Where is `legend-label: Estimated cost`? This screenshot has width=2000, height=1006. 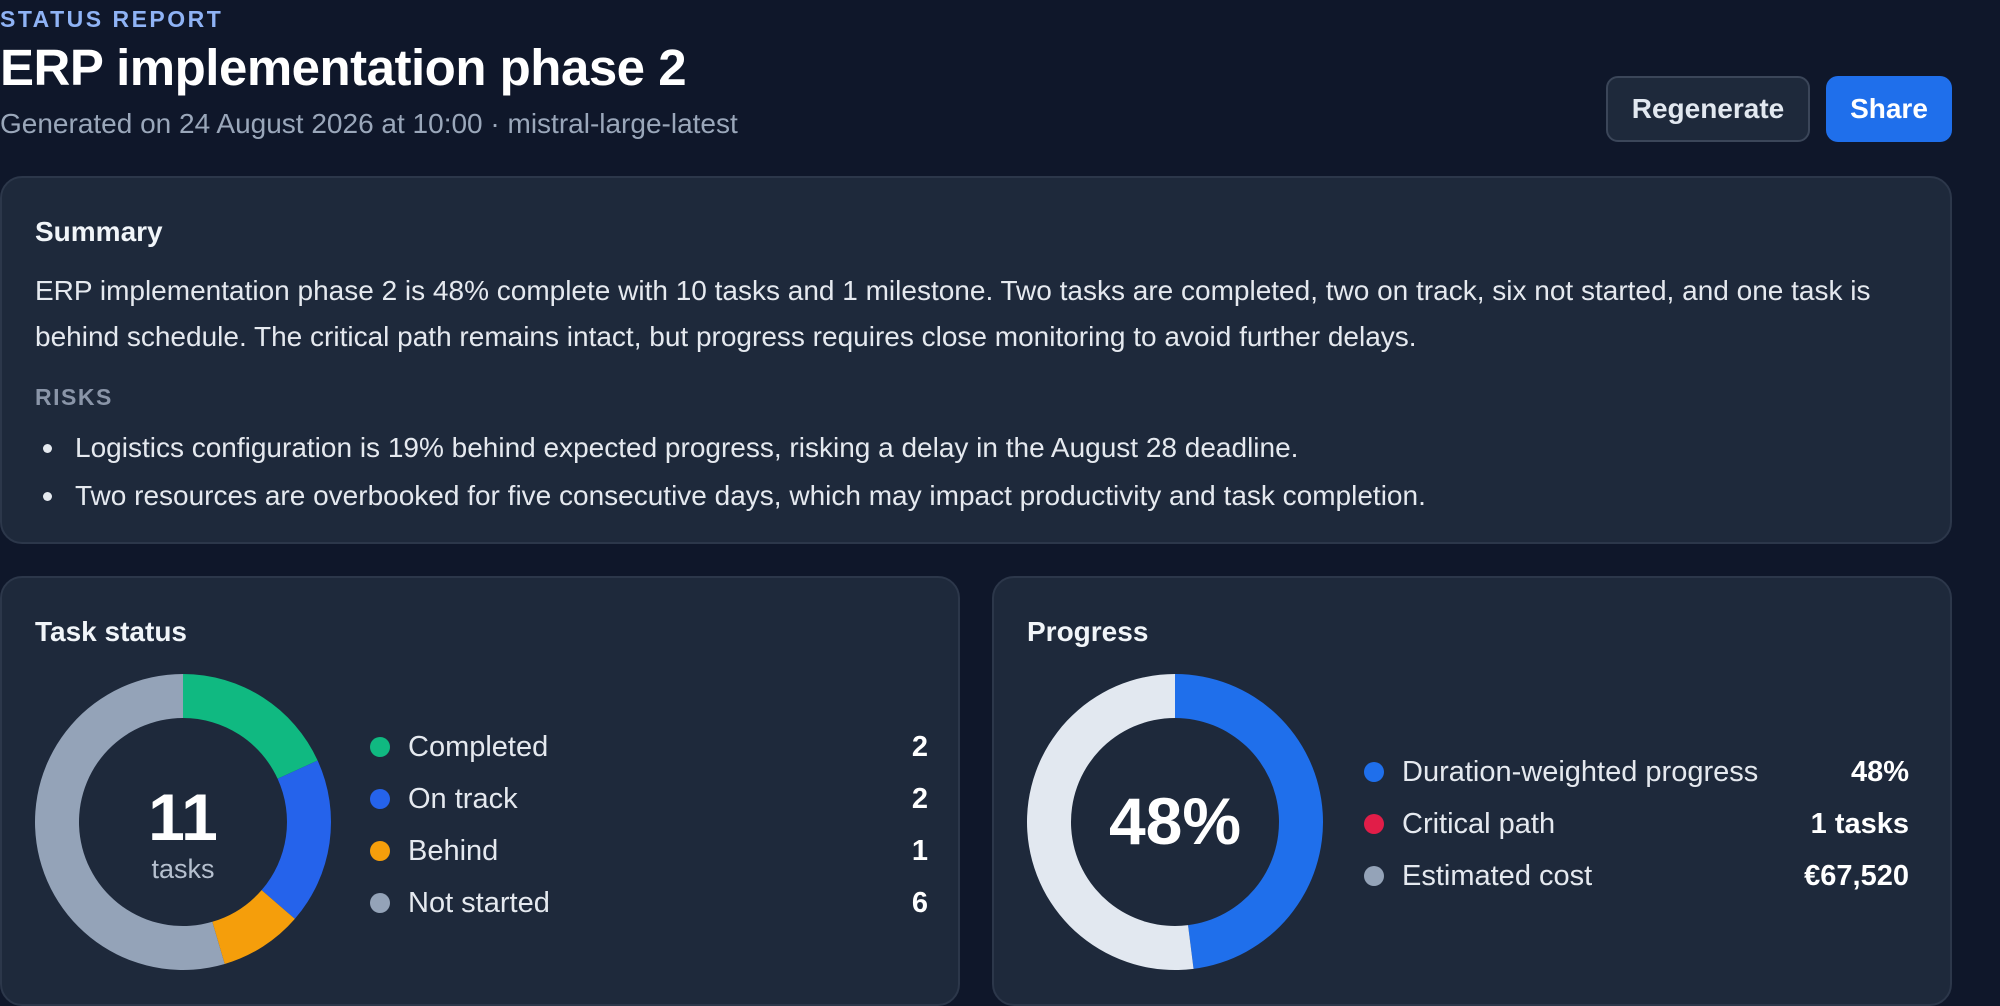 legend-label: Estimated cost is located at coordinates (1497, 875).